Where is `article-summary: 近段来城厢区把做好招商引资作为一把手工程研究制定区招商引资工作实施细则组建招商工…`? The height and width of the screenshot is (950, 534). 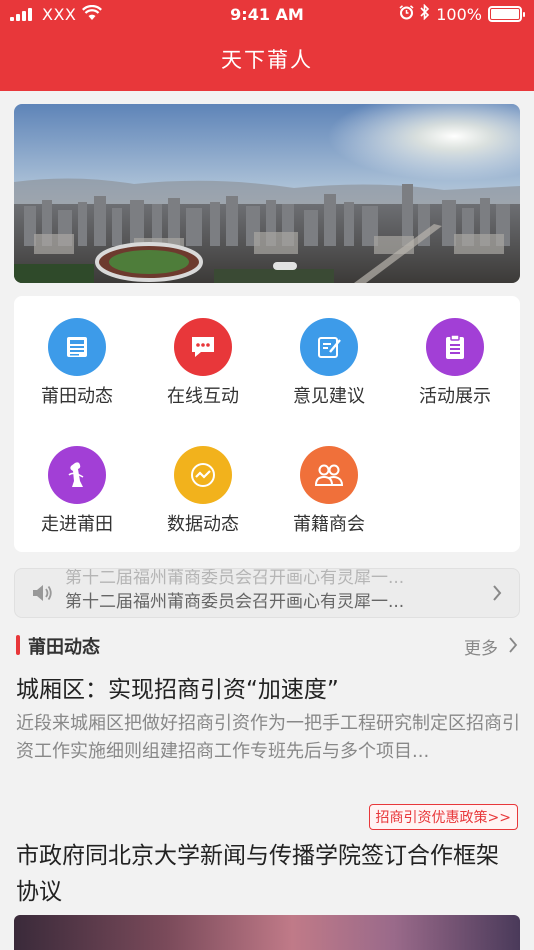 article-summary: 近段来城厢区把做好招商引资作为一把手工程研究制定区招商引资工作实施细则组建招商工… is located at coordinates (268, 737).